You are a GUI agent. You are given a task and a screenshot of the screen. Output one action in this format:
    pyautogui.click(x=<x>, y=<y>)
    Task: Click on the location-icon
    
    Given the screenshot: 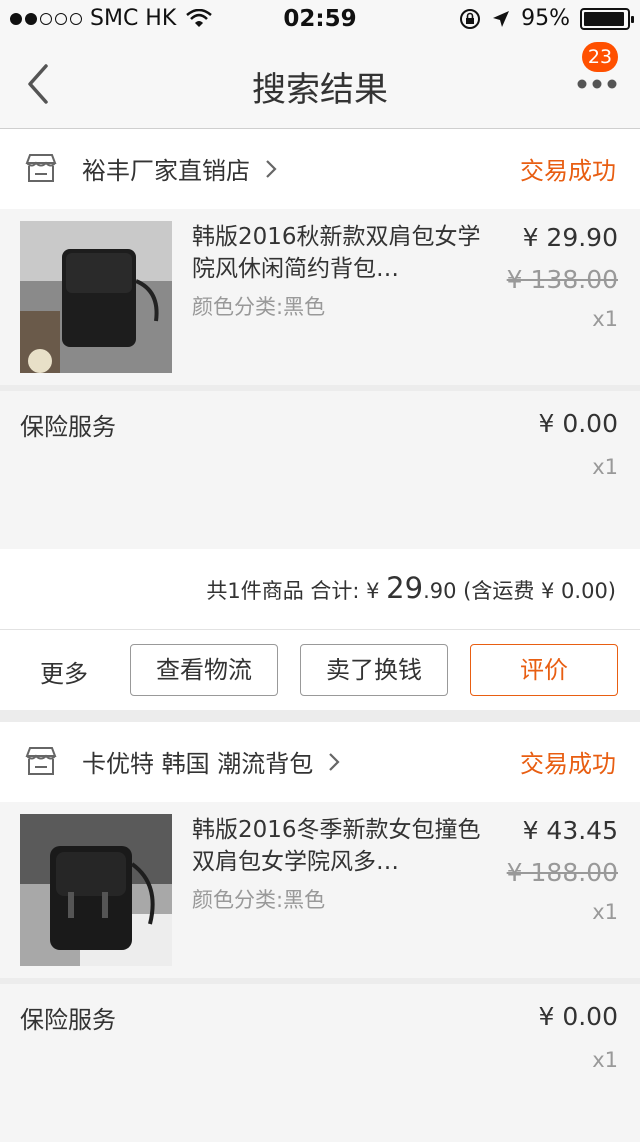 What is the action you would take?
    pyautogui.click(x=501, y=18)
    